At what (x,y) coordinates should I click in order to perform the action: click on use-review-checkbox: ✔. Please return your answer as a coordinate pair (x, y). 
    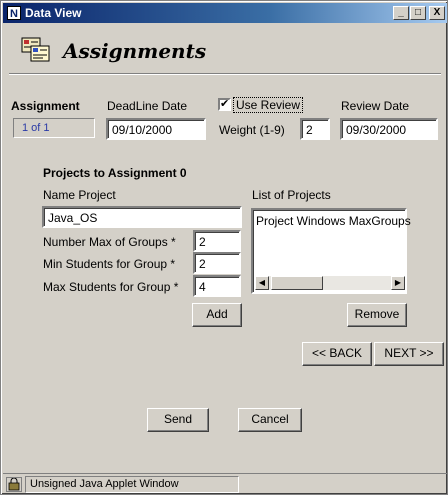
    Looking at the image, I should click on (224, 104).